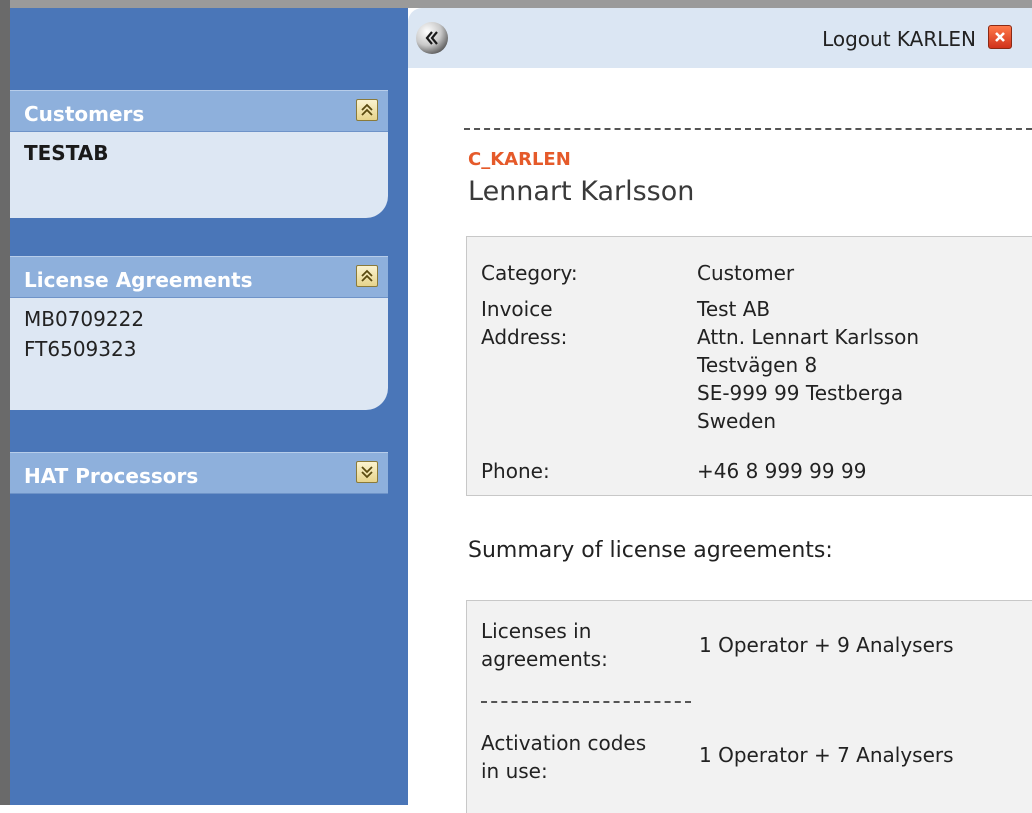  Describe the element at coordinates (720, 38) in the screenshot. I see `top-bar: Logout KARLEN` at that location.